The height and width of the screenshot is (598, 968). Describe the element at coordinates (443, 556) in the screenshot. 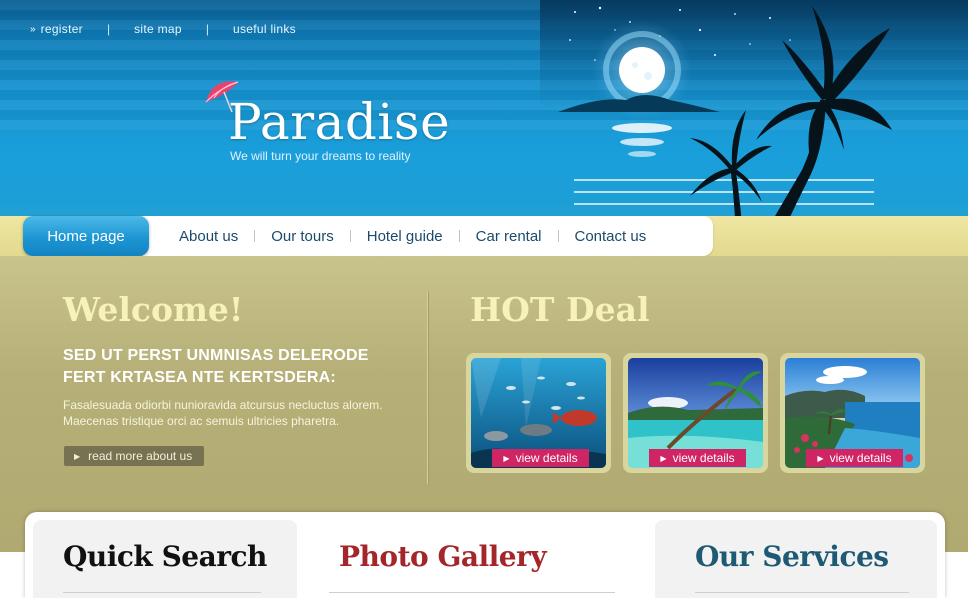

I see `photo-gallery-title: Photo Gallery` at that location.